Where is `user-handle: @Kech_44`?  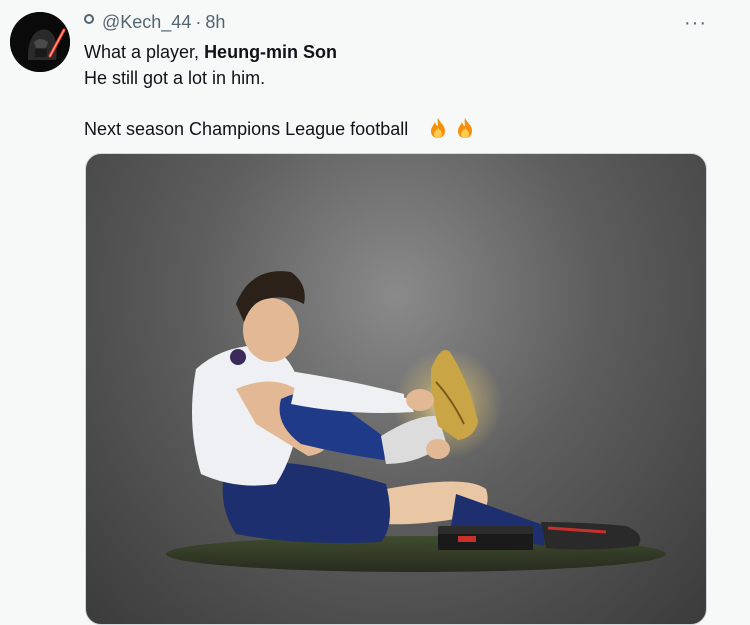
user-handle: @Kech_44 is located at coordinates (146, 22).